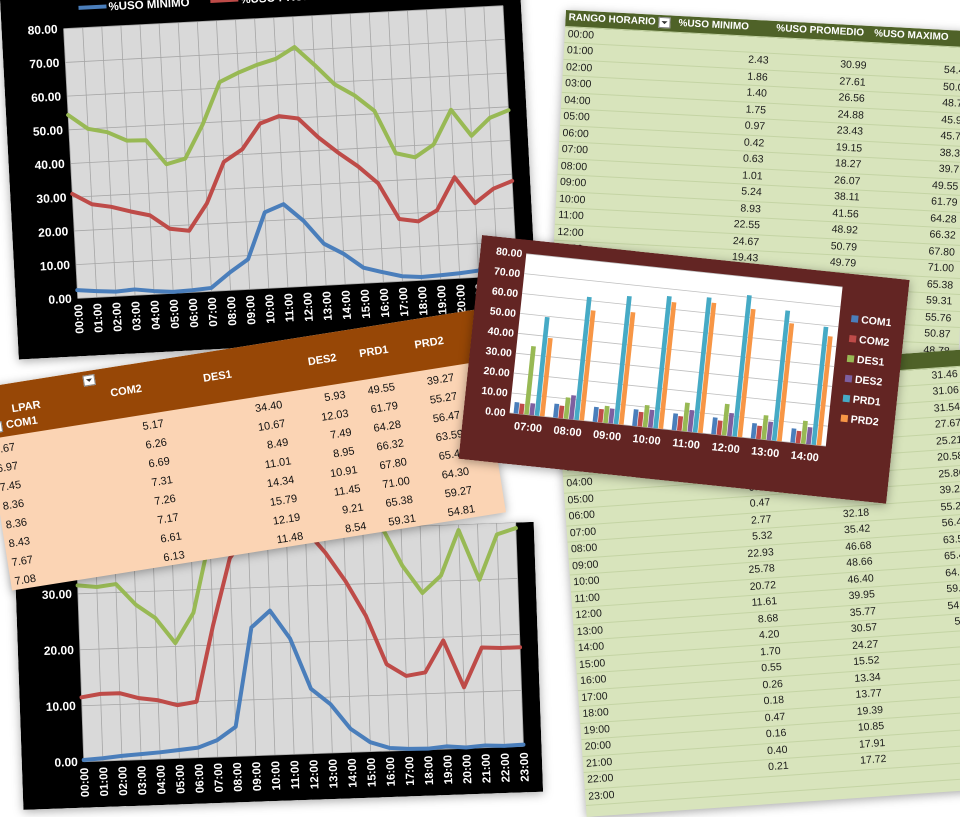 The height and width of the screenshot is (817, 960). What do you see at coordinates (22, 423) in the screenshot?
I see `col-com1: COM1` at bounding box center [22, 423].